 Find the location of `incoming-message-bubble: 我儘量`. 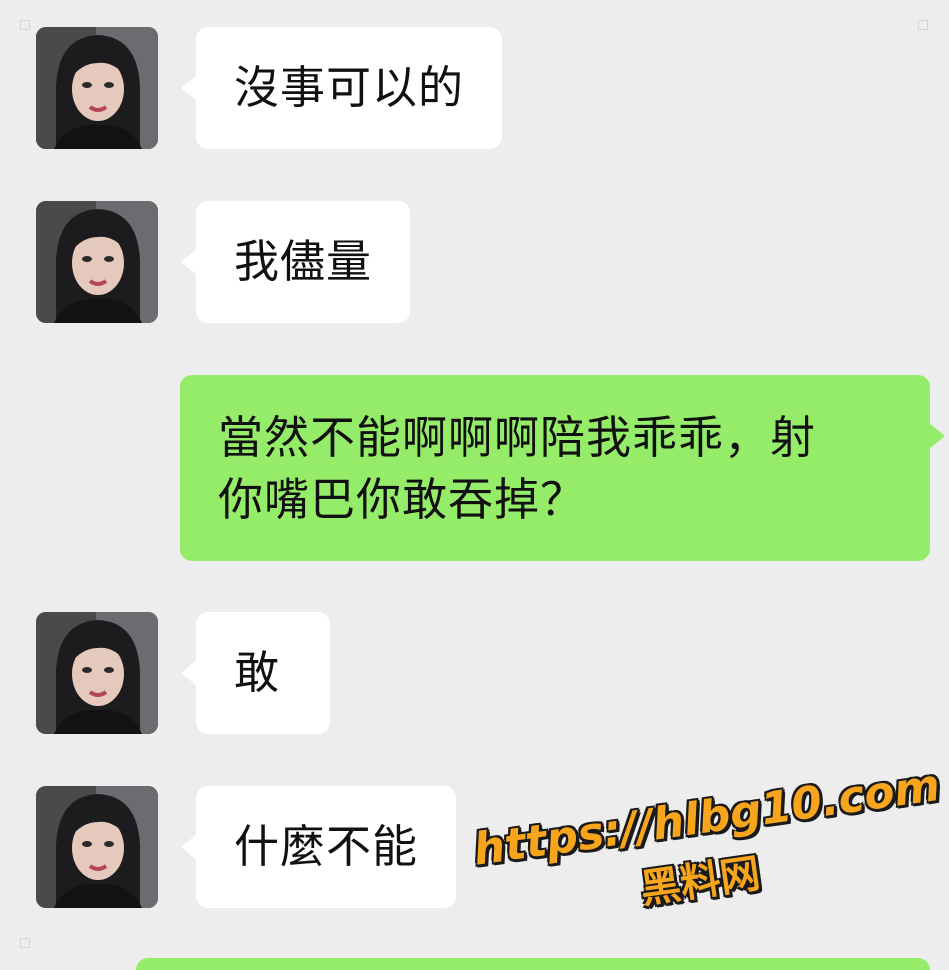

incoming-message-bubble: 我儘量 is located at coordinates (295, 262).